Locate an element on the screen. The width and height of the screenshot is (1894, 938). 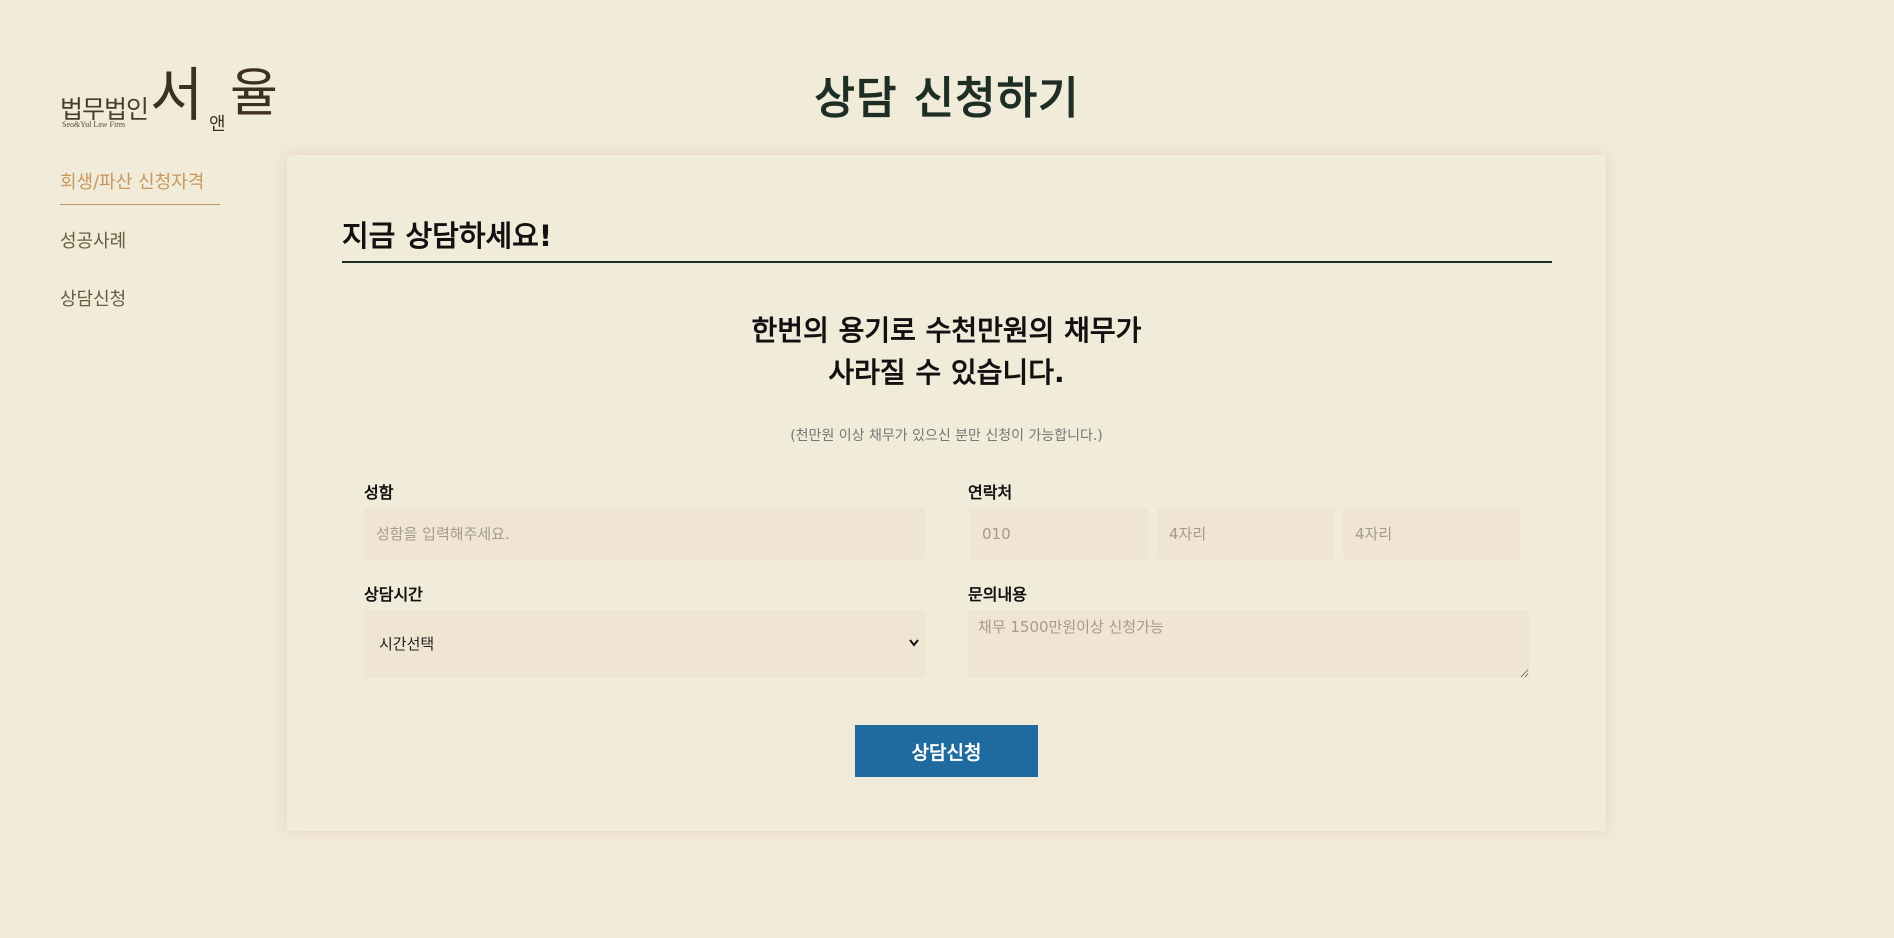
name-label: 성함 is located at coordinates (379, 492).